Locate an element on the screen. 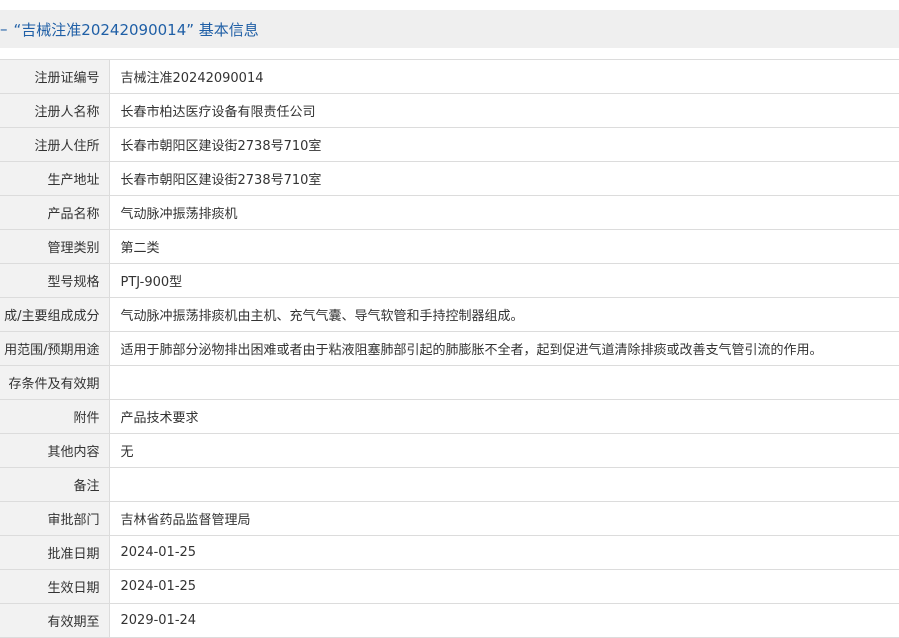  table-row: 注册证编号 吉械注准20242090014 is located at coordinates (449, 76).